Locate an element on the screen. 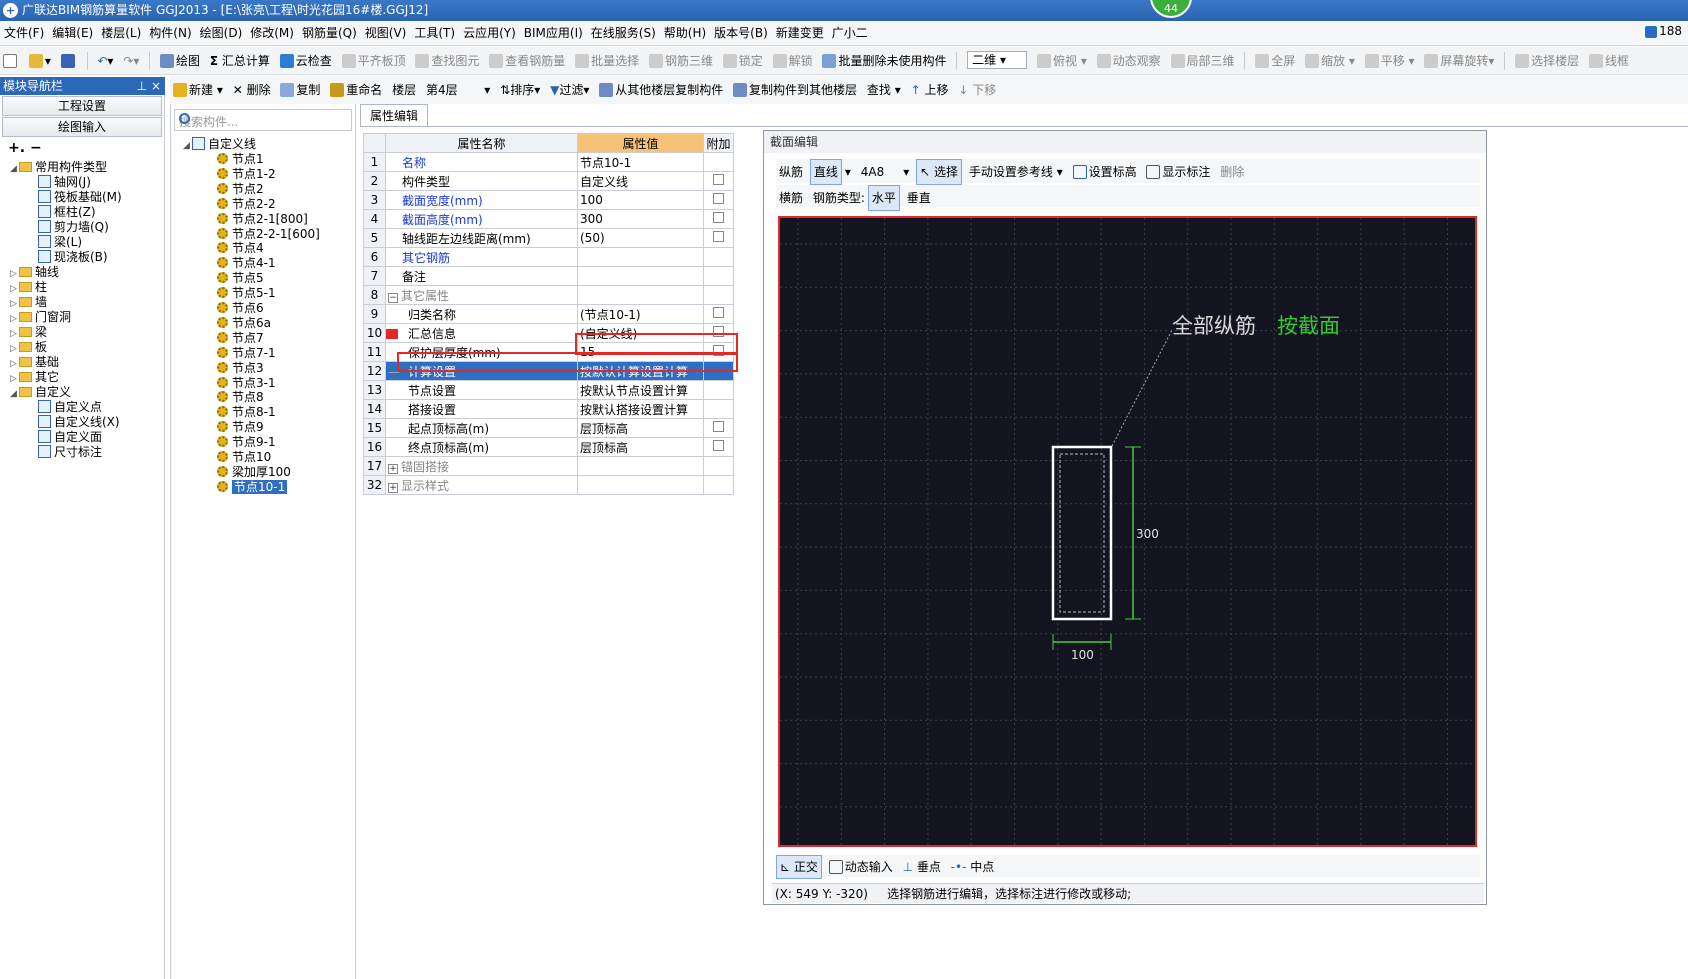 The height and width of the screenshot is (979, 1688). move-down-button: ↓ 下移 is located at coordinates (977, 90).